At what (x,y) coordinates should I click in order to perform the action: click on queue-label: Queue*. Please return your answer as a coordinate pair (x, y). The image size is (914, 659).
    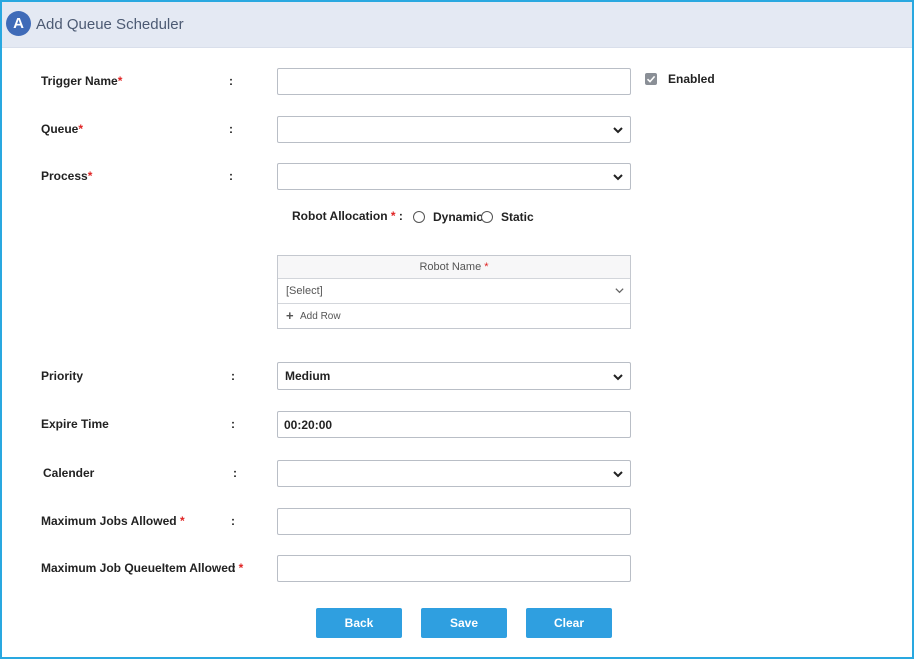
    Looking at the image, I should click on (62, 129).